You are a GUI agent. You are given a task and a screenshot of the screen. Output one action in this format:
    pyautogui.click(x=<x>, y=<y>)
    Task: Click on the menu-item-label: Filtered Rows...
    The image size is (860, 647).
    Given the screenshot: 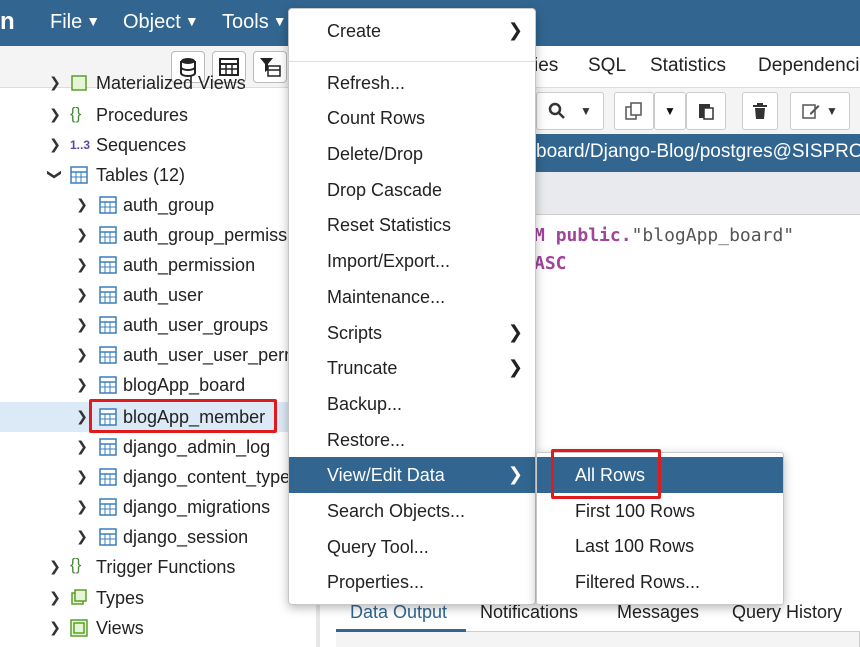 What is the action you would take?
    pyautogui.click(x=638, y=582)
    